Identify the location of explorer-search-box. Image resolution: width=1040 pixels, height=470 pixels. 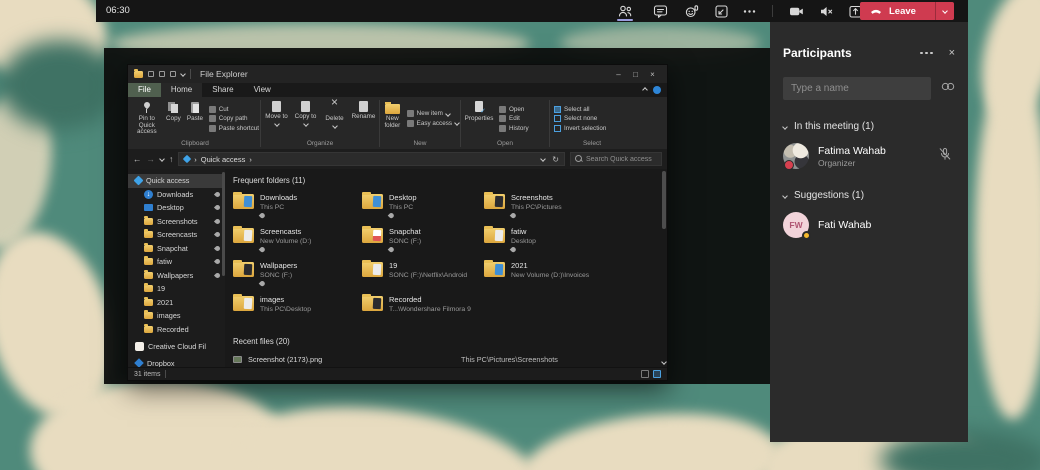
(616, 159).